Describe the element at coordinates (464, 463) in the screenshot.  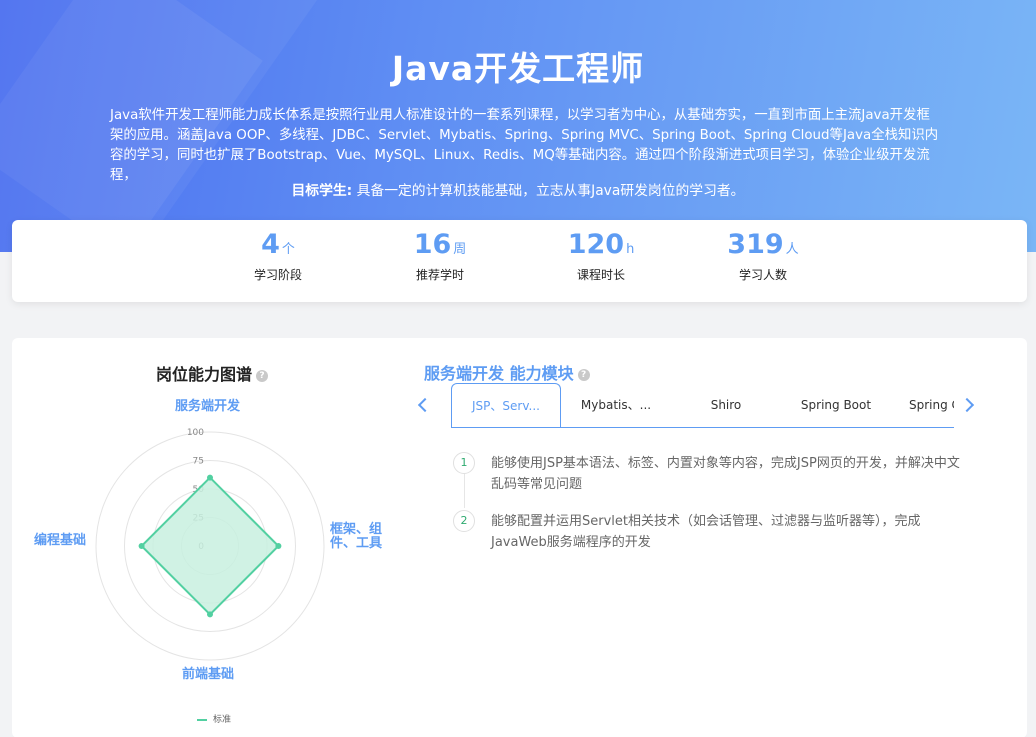
I see `item-number: 1` at that location.